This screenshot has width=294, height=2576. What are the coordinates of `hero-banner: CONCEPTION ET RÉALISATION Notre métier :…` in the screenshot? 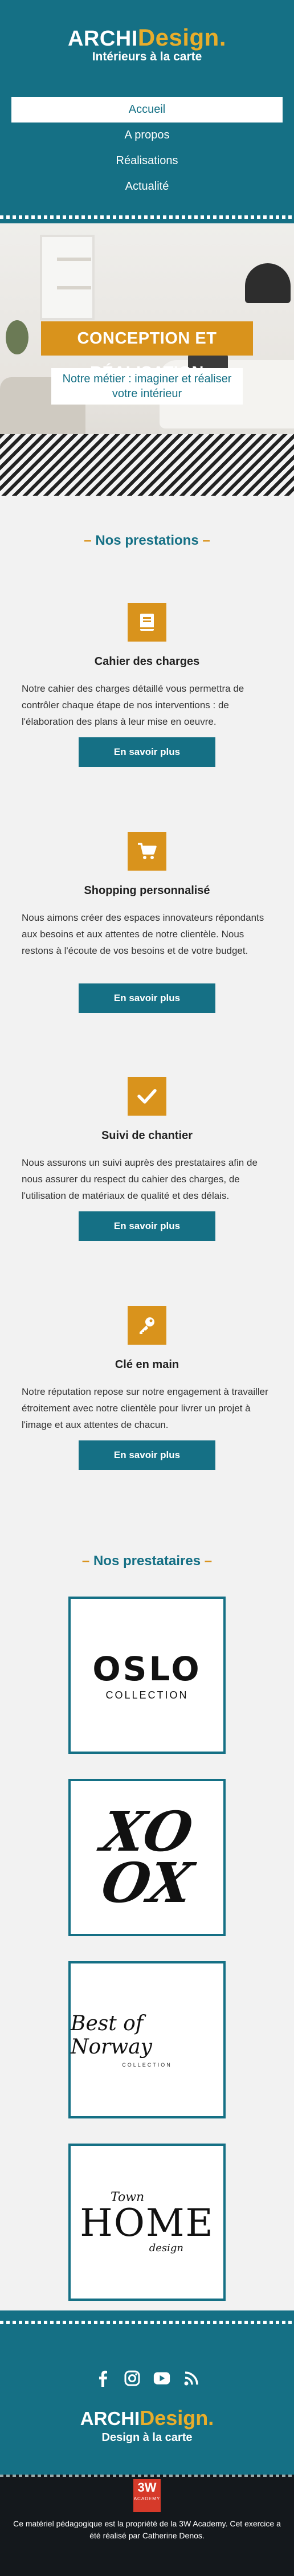 It's located at (147, 360).